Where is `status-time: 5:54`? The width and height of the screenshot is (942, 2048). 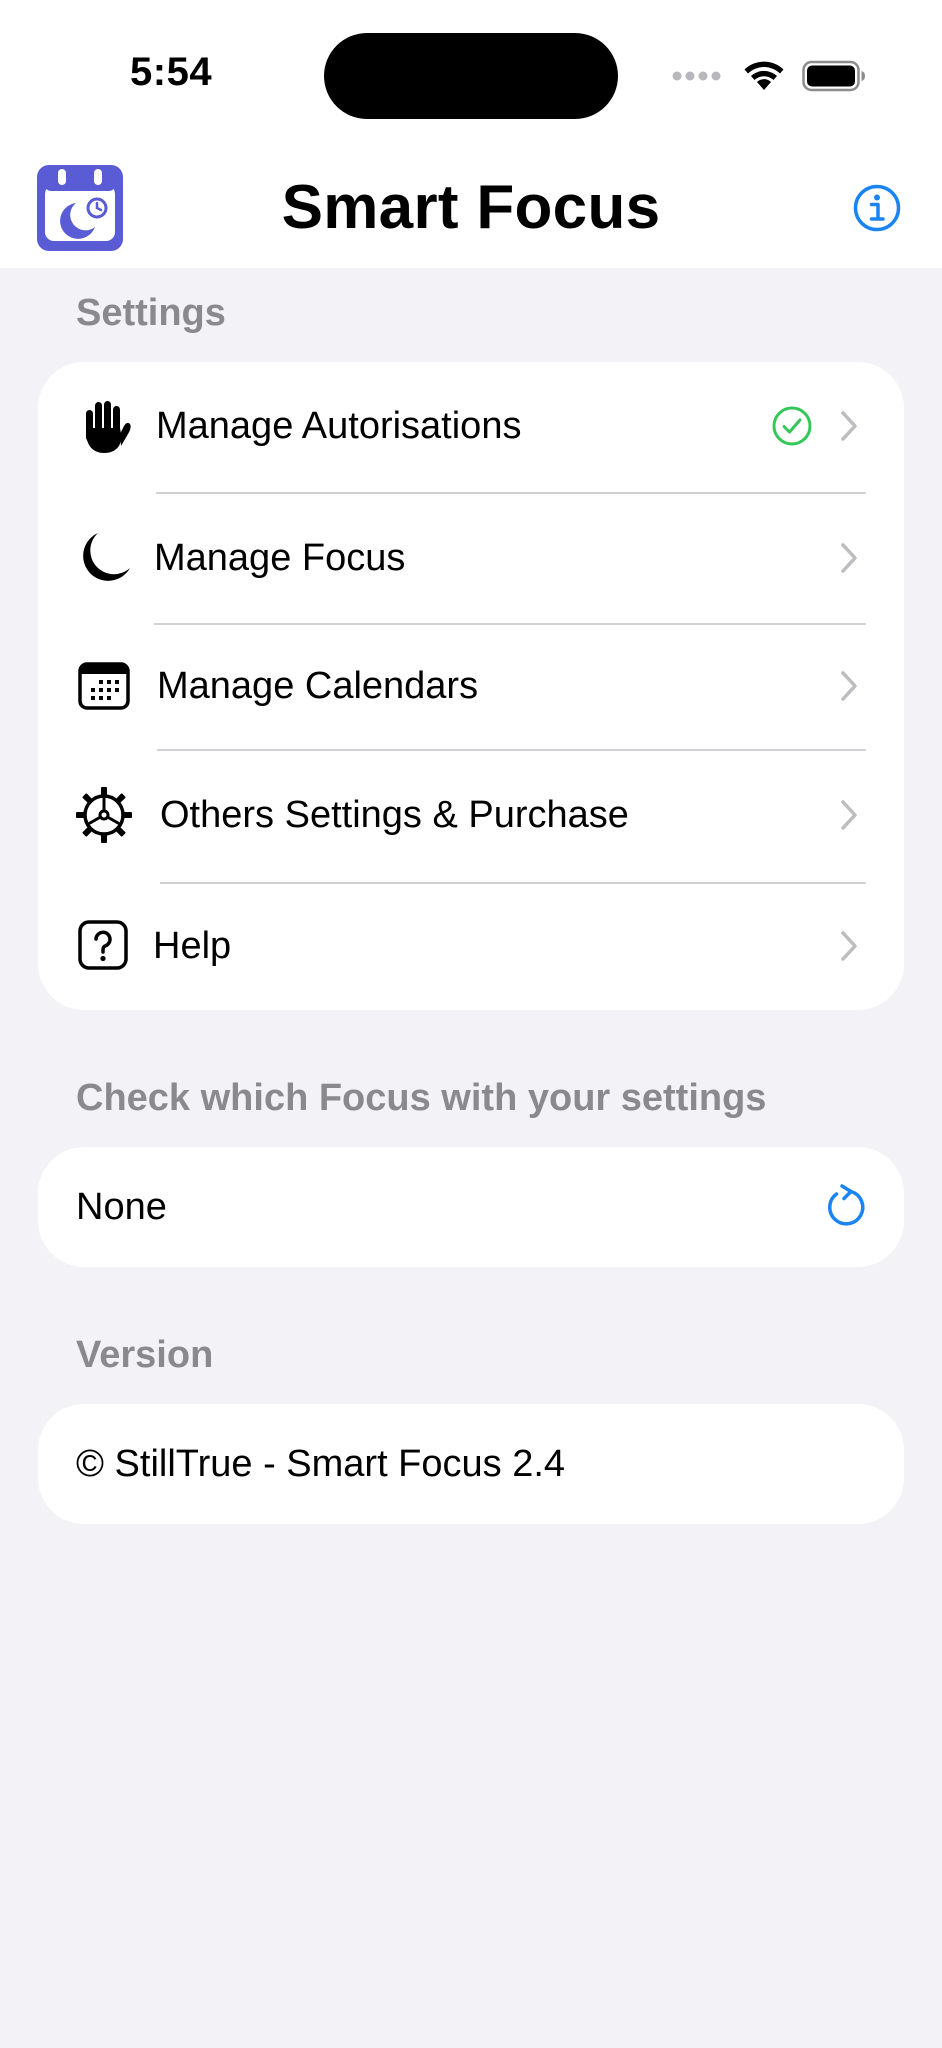 status-time: 5:54 is located at coordinates (171, 72).